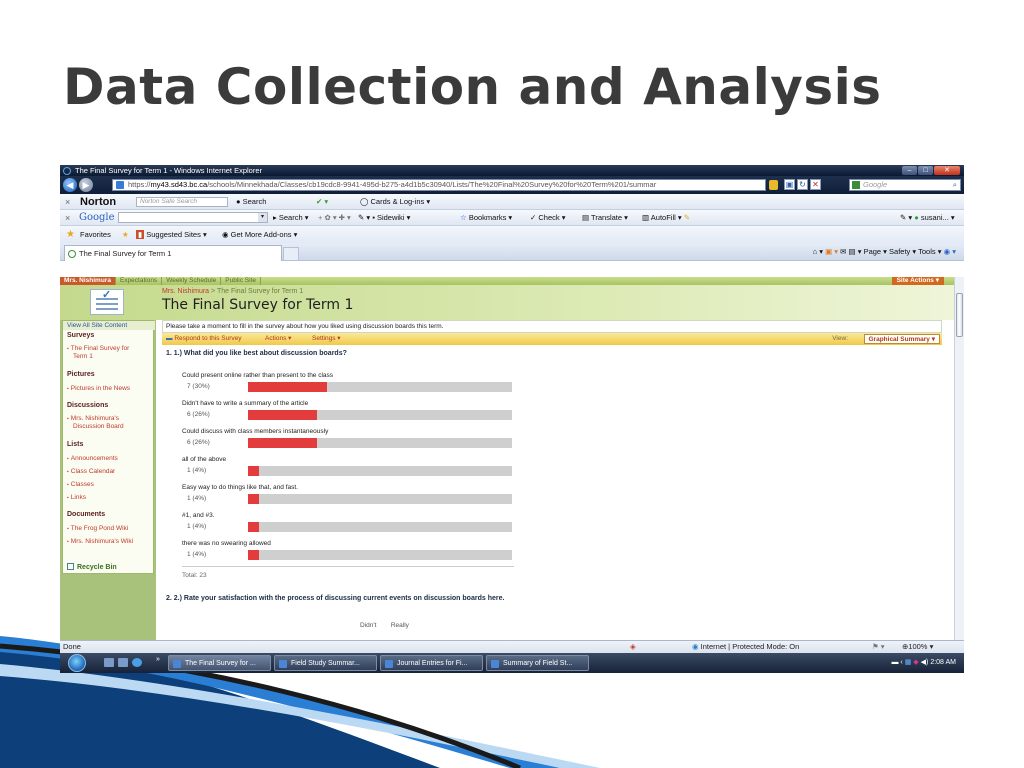 This screenshot has height=768, width=1024. Describe the element at coordinates (486, 218) in the screenshot. I see `bookmarks-button: ☆ Bookmarks ▾` at that location.